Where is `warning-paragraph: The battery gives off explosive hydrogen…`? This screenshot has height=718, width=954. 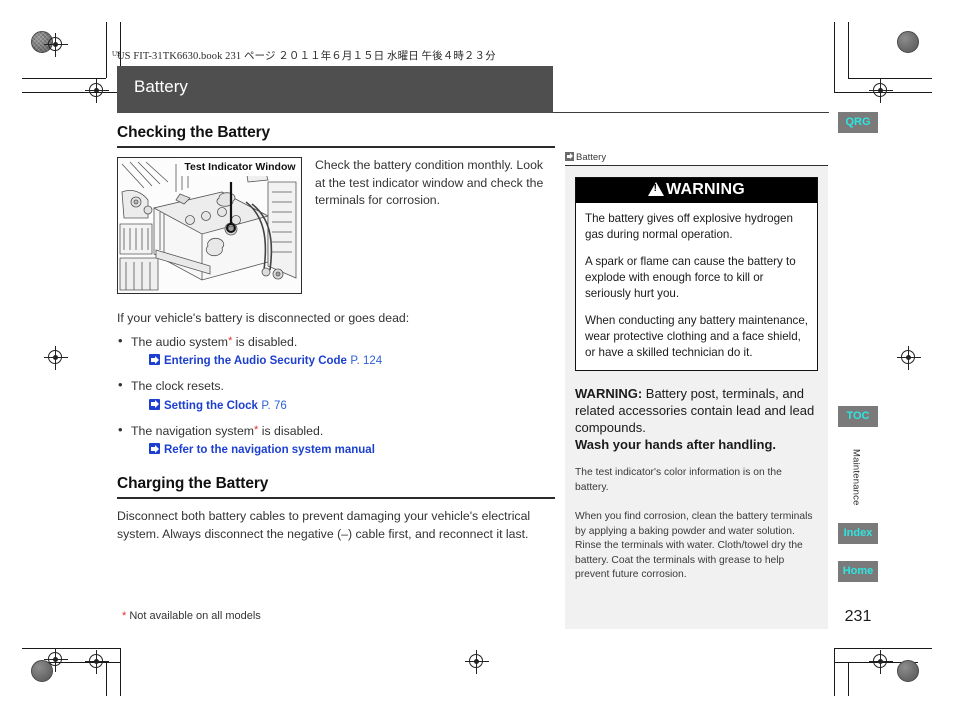
warning-paragraph: The battery gives off explosive hydrogen… is located at coordinates (689, 226).